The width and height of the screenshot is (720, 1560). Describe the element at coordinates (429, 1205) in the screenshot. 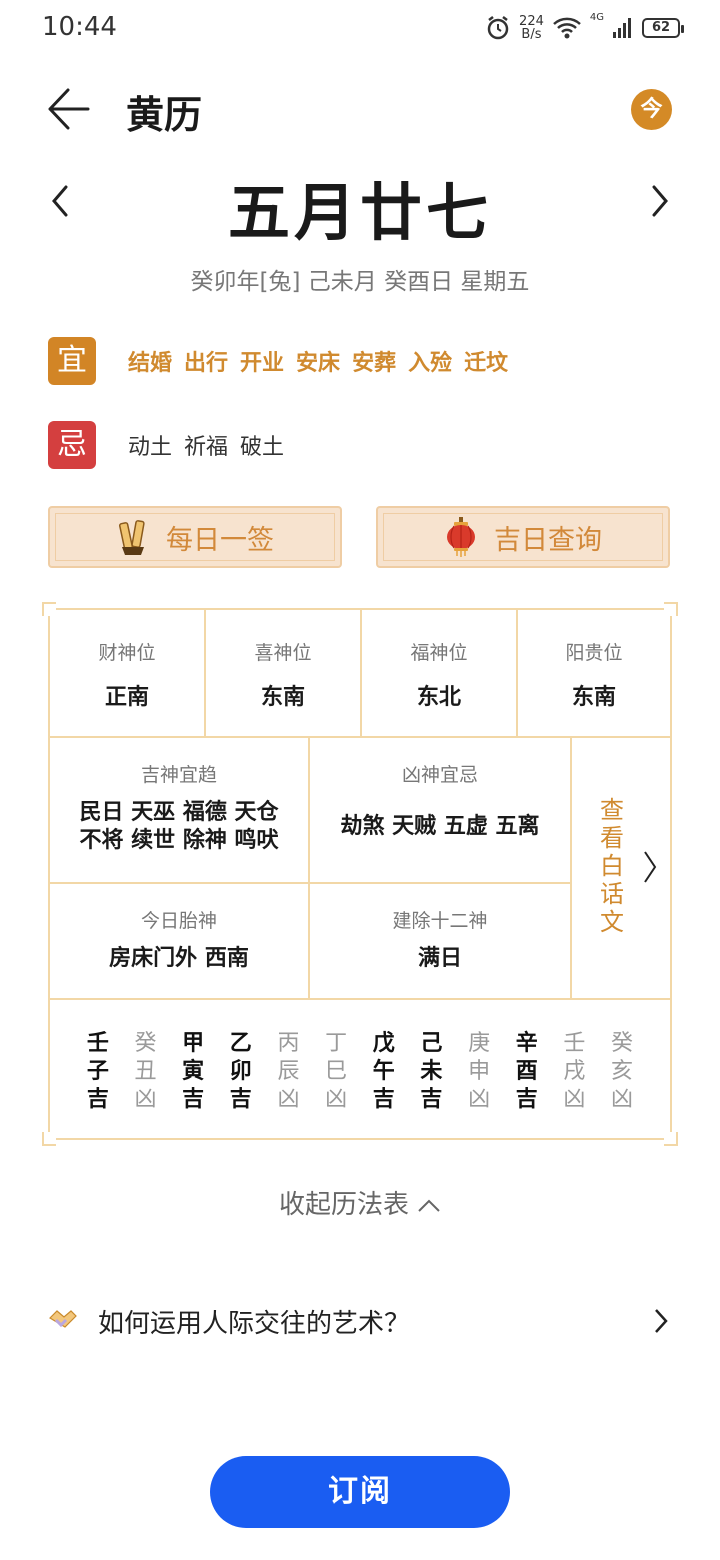

I see `chevron-up-icon` at that location.